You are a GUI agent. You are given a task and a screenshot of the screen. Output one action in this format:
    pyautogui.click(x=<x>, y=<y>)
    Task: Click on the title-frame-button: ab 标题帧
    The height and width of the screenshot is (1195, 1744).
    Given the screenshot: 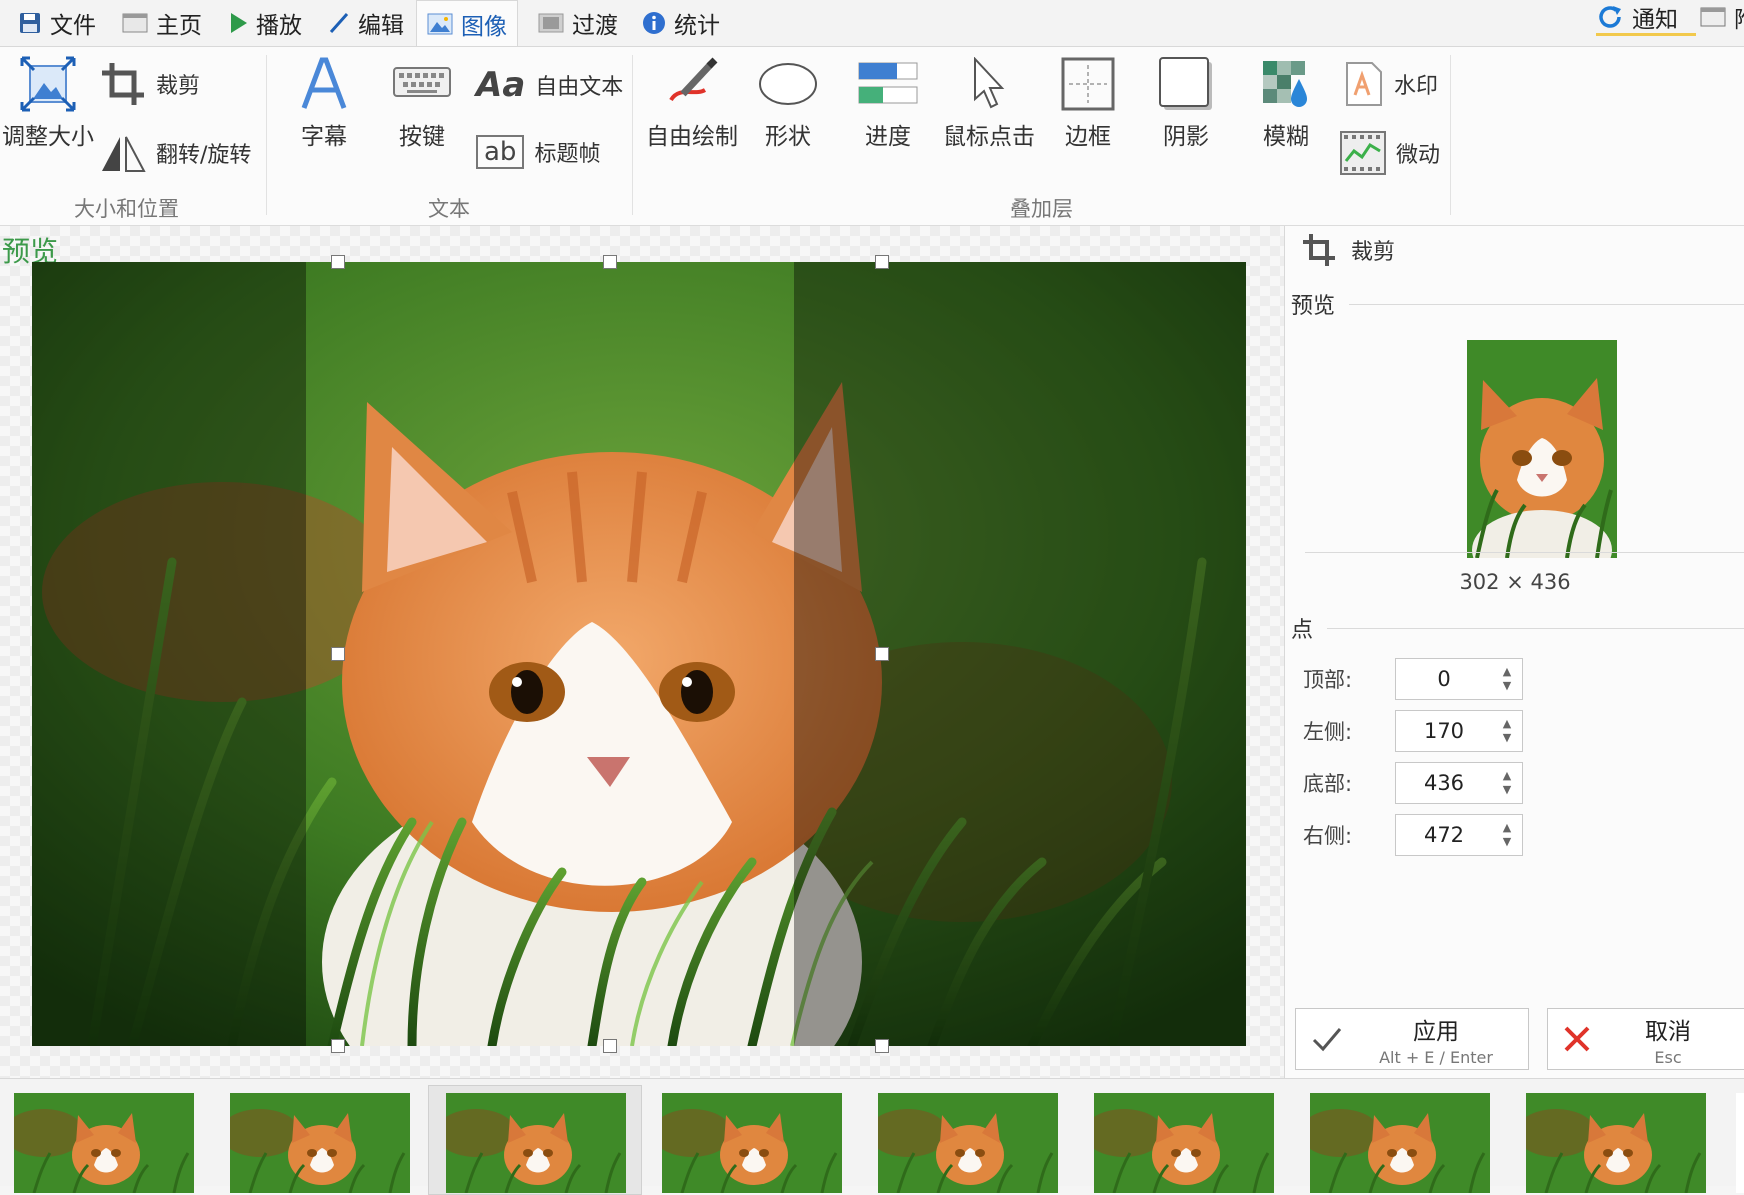 What is the action you would take?
    pyautogui.click(x=538, y=152)
    